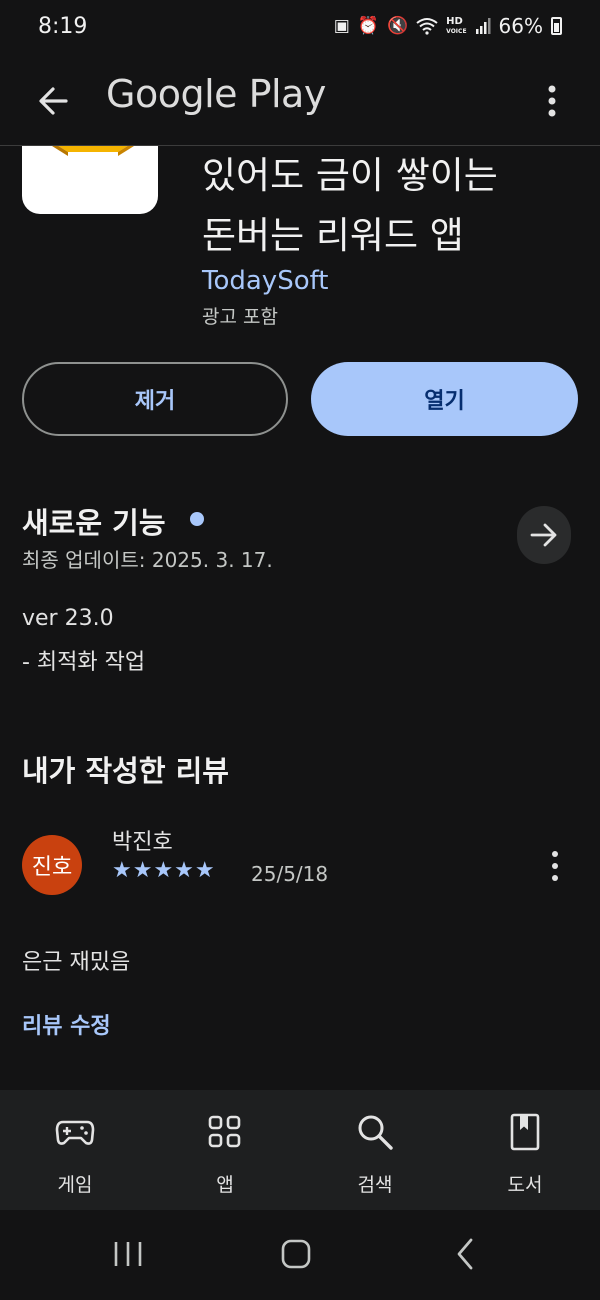  I want to click on new-indicator-dot, so click(197, 519).